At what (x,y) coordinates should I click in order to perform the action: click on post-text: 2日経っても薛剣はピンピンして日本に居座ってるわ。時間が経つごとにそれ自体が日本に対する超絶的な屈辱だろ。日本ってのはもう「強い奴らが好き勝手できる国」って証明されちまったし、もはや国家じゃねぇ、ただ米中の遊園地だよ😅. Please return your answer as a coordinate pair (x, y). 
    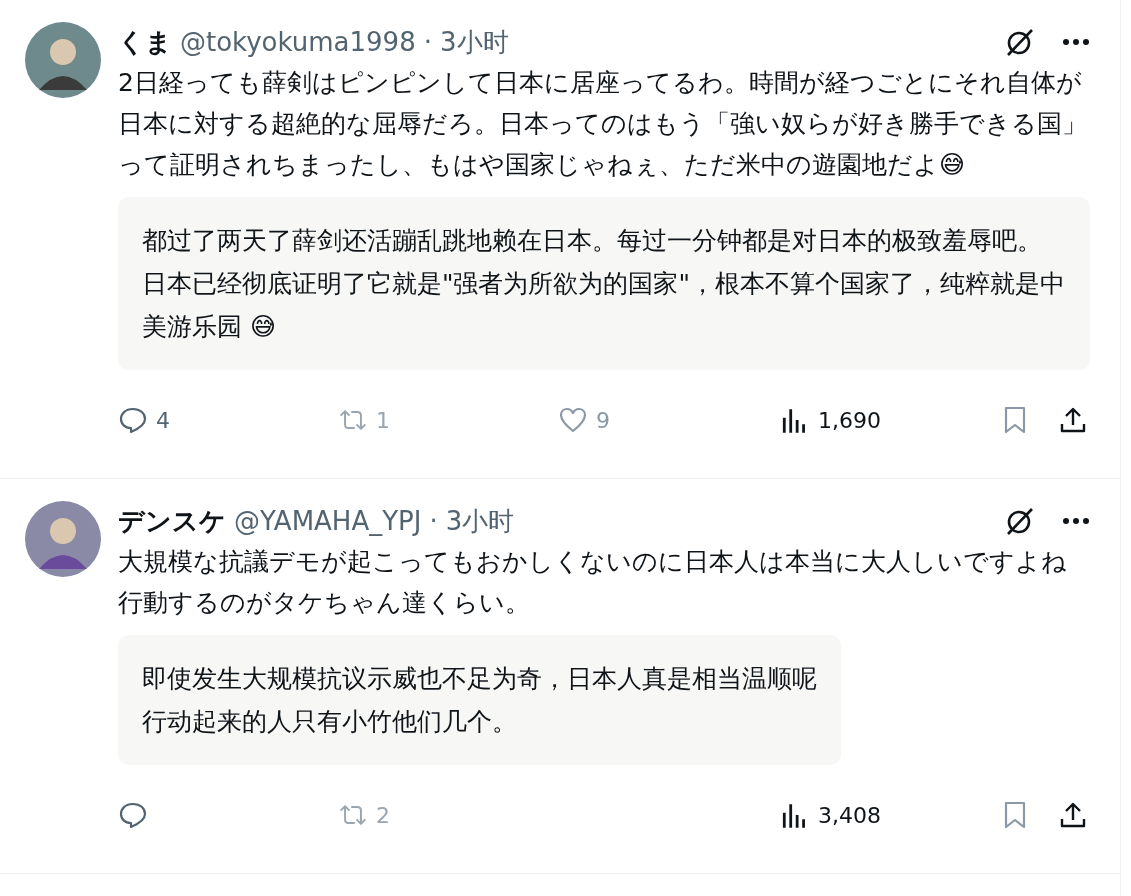
    Looking at the image, I should click on (603, 124).